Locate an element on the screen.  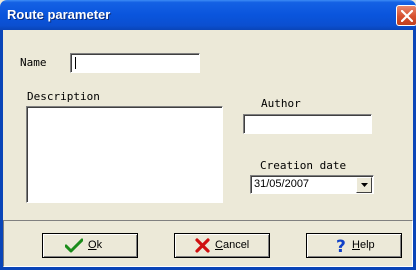
close-button is located at coordinates (406, 15).